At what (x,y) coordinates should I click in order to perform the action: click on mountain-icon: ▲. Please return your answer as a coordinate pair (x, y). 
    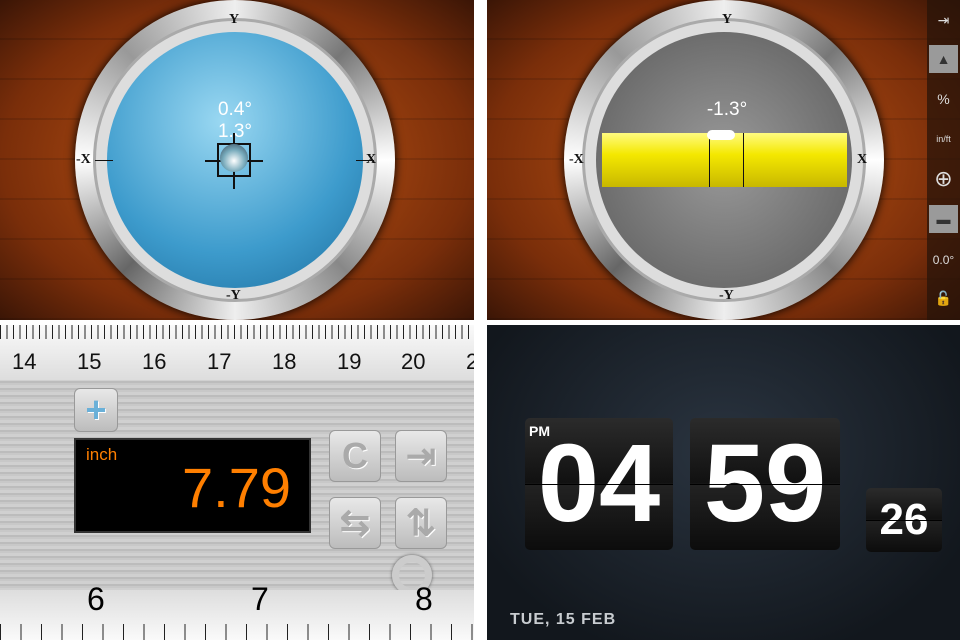
    Looking at the image, I should click on (943, 59).